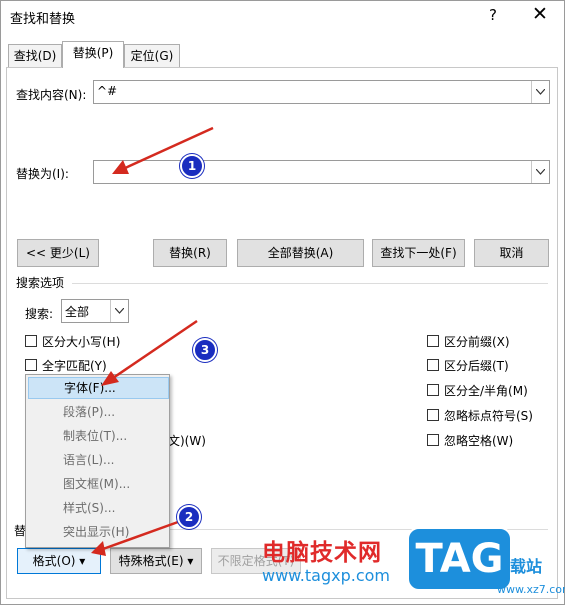  What do you see at coordinates (531, 589) in the screenshot?
I see `watermark-side-url: www.xz7.com` at bounding box center [531, 589].